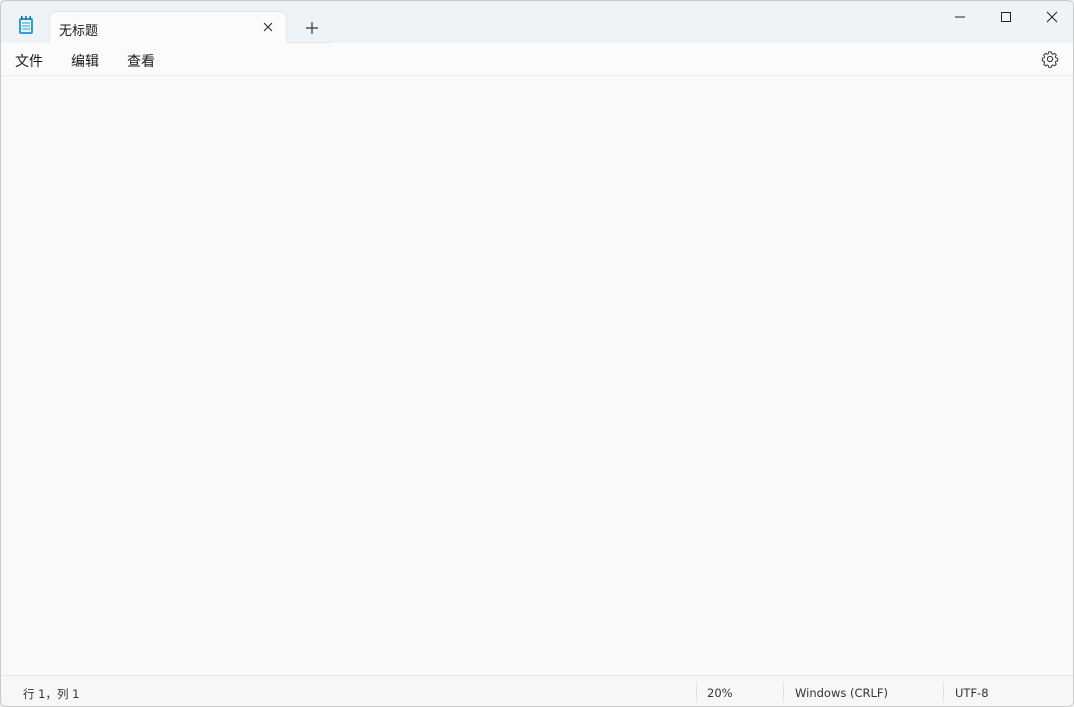 The height and width of the screenshot is (707, 1074). Describe the element at coordinates (51, 694) in the screenshot. I see `cursor-position: 行 1，列 1` at that location.